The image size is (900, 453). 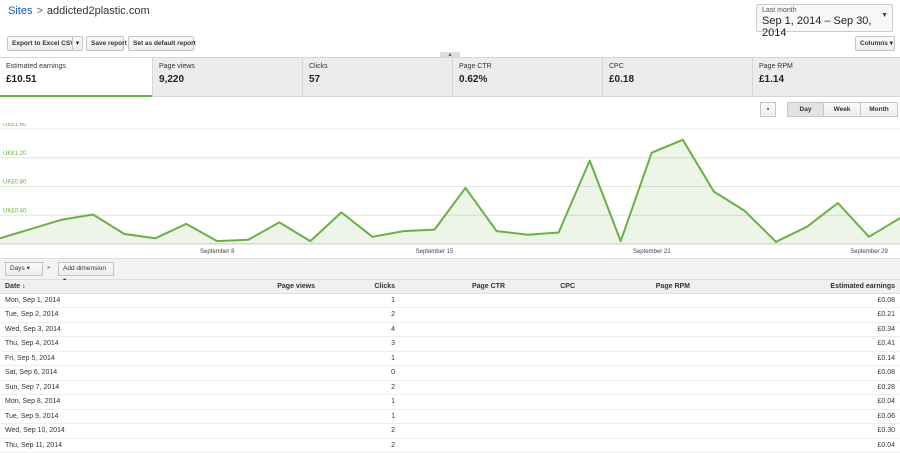 I want to click on table-row: Tue, Sep 9, 2014 1 £0.06, so click(x=450, y=416).